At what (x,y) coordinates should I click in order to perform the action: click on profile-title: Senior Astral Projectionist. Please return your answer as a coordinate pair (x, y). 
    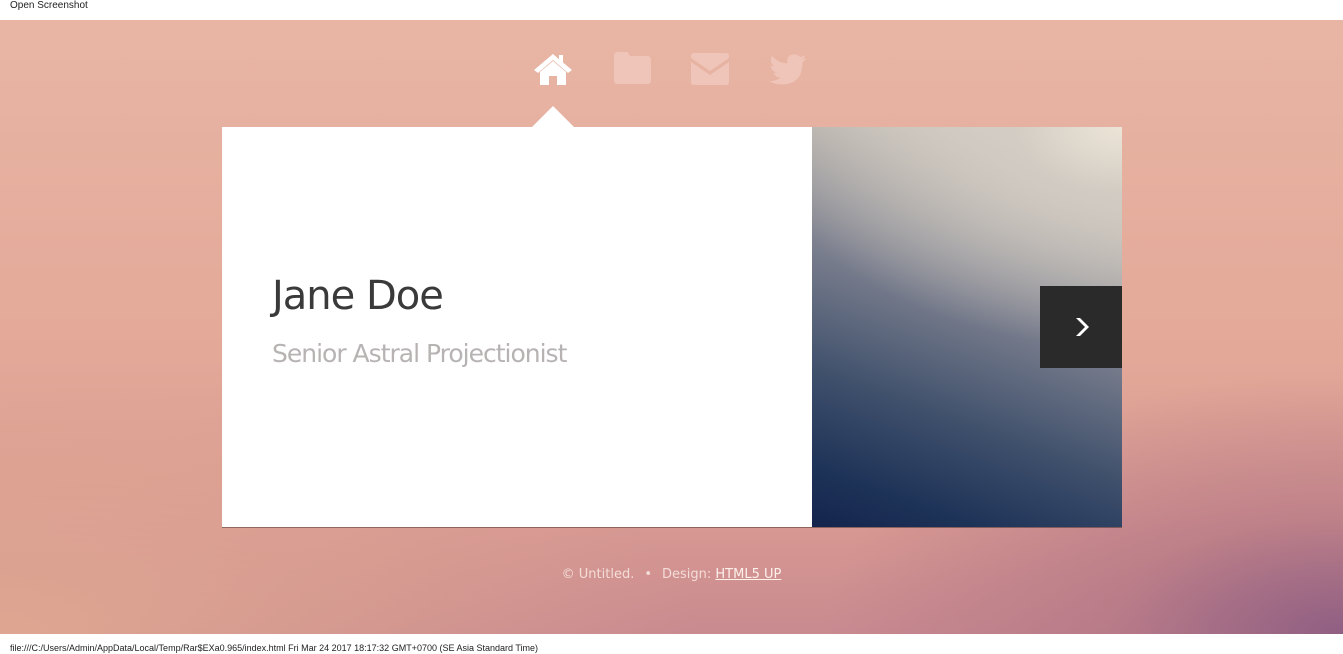
    Looking at the image, I should click on (419, 353).